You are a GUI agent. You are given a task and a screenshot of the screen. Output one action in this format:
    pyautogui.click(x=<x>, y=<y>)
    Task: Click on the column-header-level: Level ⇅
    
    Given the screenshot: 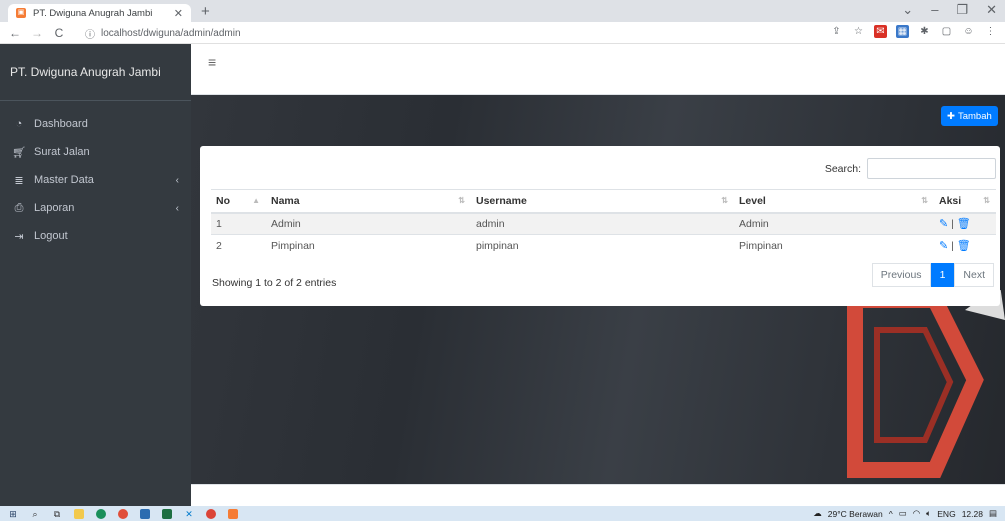 What is the action you would take?
    pyautogui.click(x=834, y=201)
    